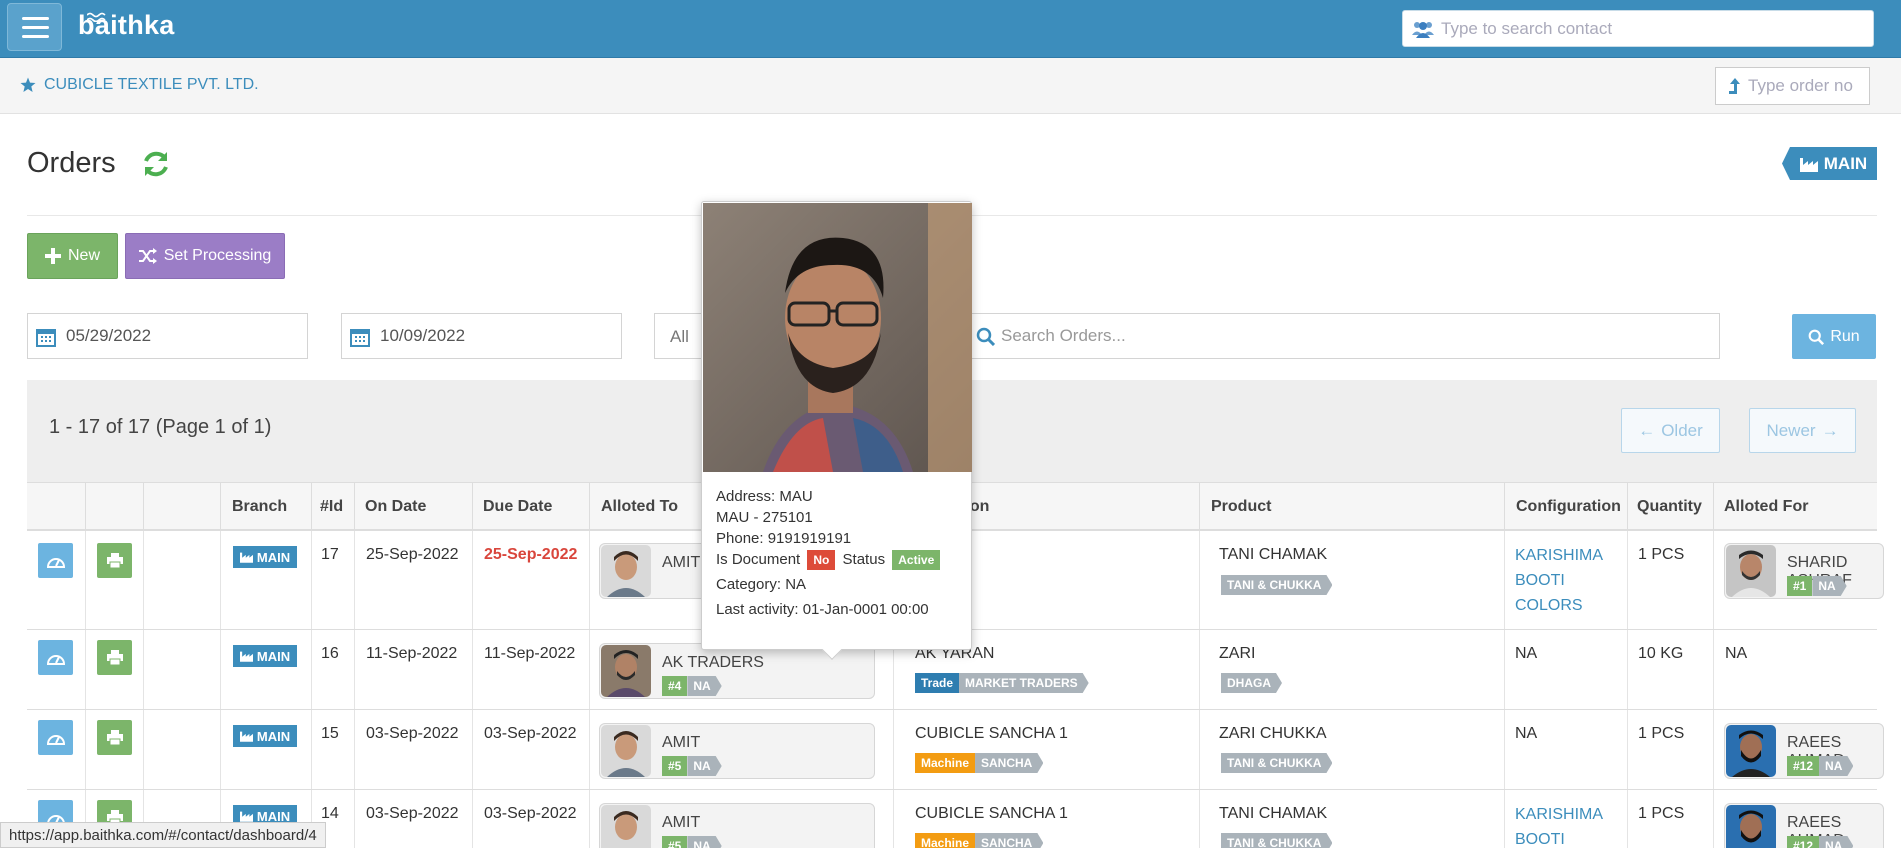 The height and width of the screenshot is (848, 1901). I want to click on production-group-tag: MARKET TRADERS, so click(1024, 683).